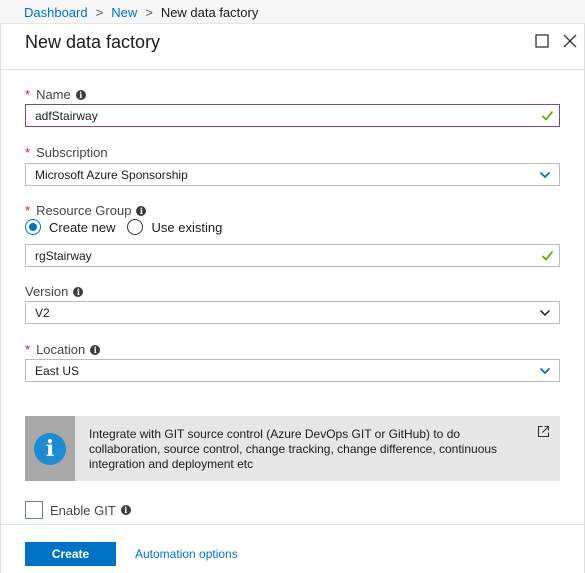 The image size is (585, 573). I want to click on version-dropdown: V2, so click(292, 312).